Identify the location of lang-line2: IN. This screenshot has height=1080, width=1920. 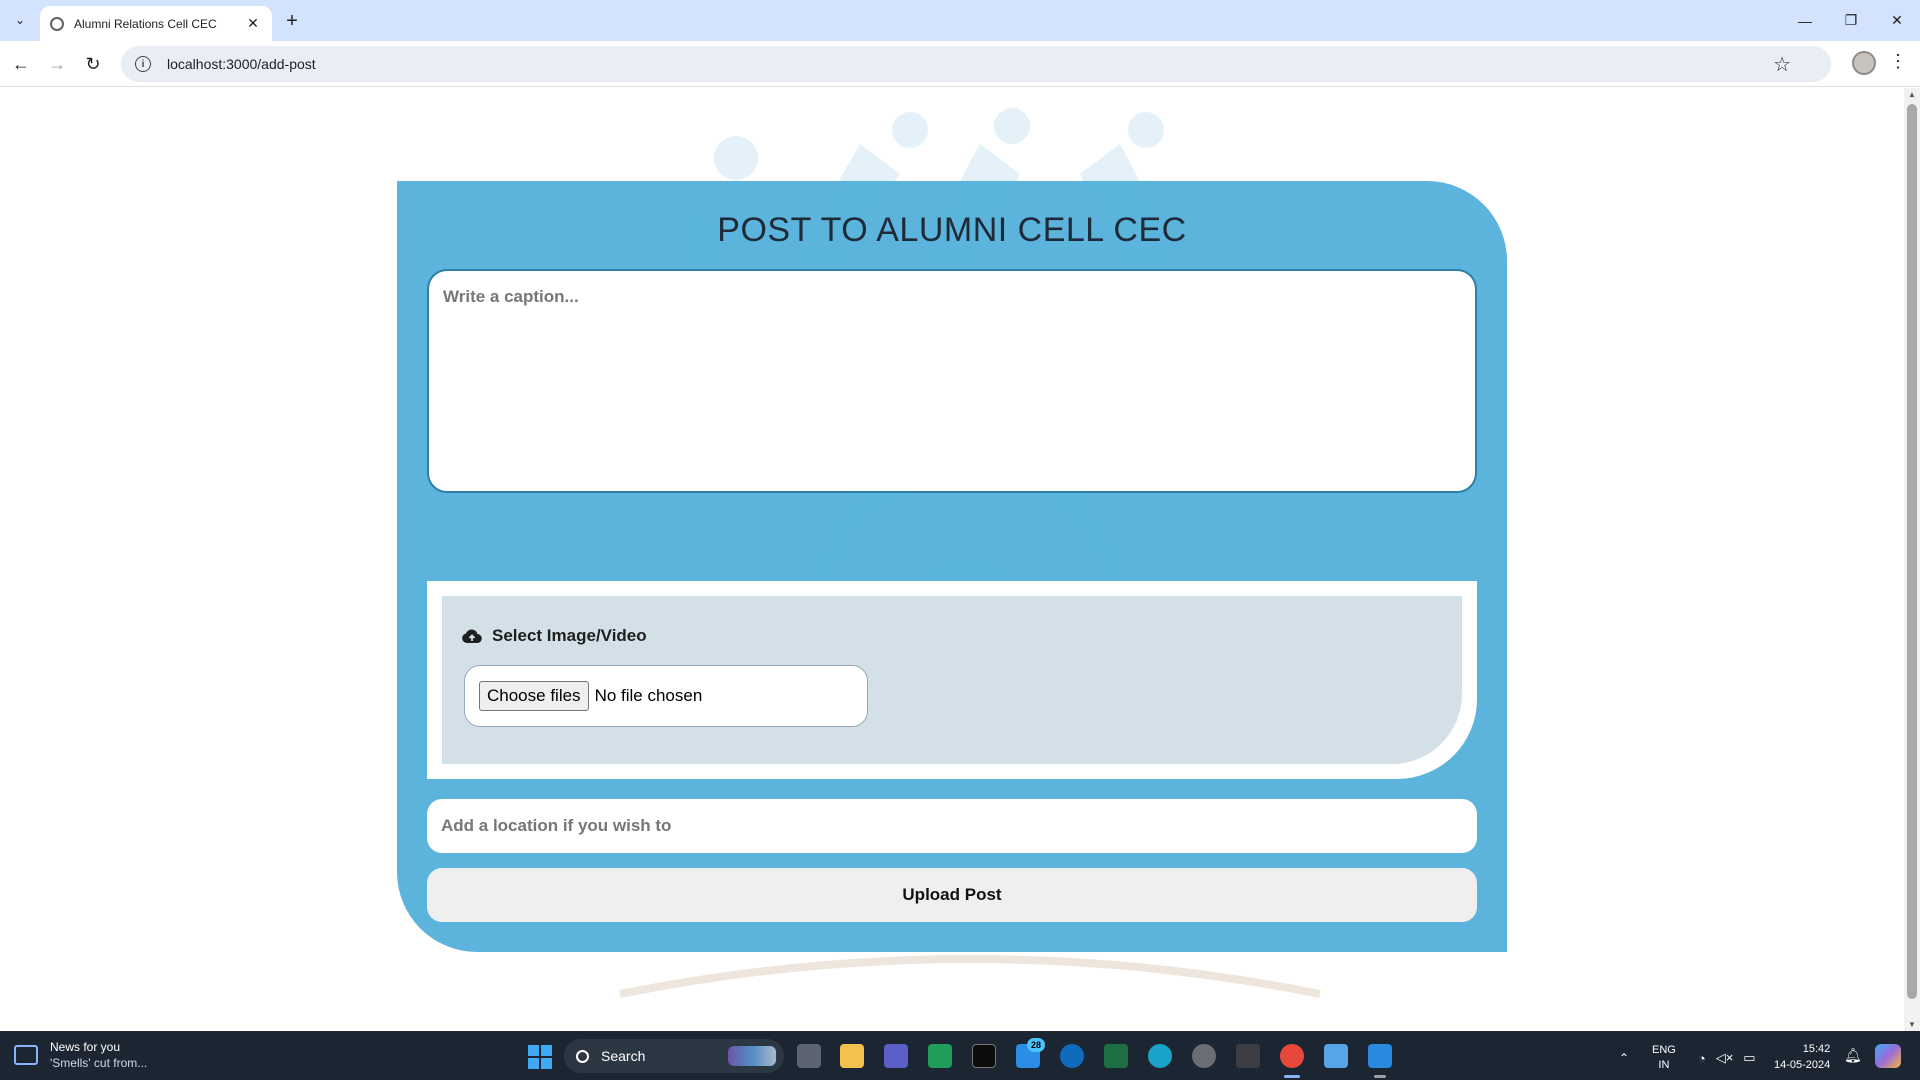
(1664, 1065).